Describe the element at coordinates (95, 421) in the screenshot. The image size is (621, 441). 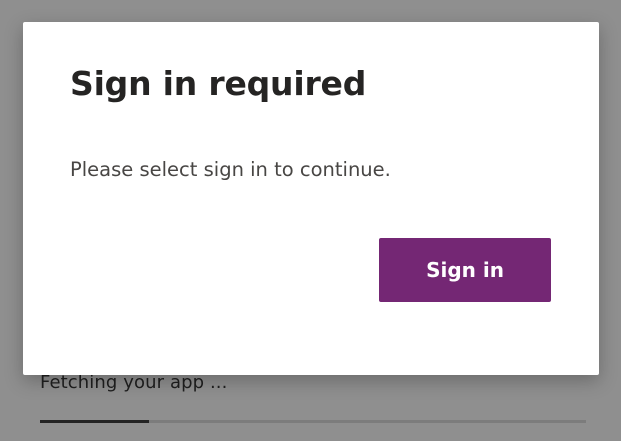
I see `loading-progress-fill` at that location.